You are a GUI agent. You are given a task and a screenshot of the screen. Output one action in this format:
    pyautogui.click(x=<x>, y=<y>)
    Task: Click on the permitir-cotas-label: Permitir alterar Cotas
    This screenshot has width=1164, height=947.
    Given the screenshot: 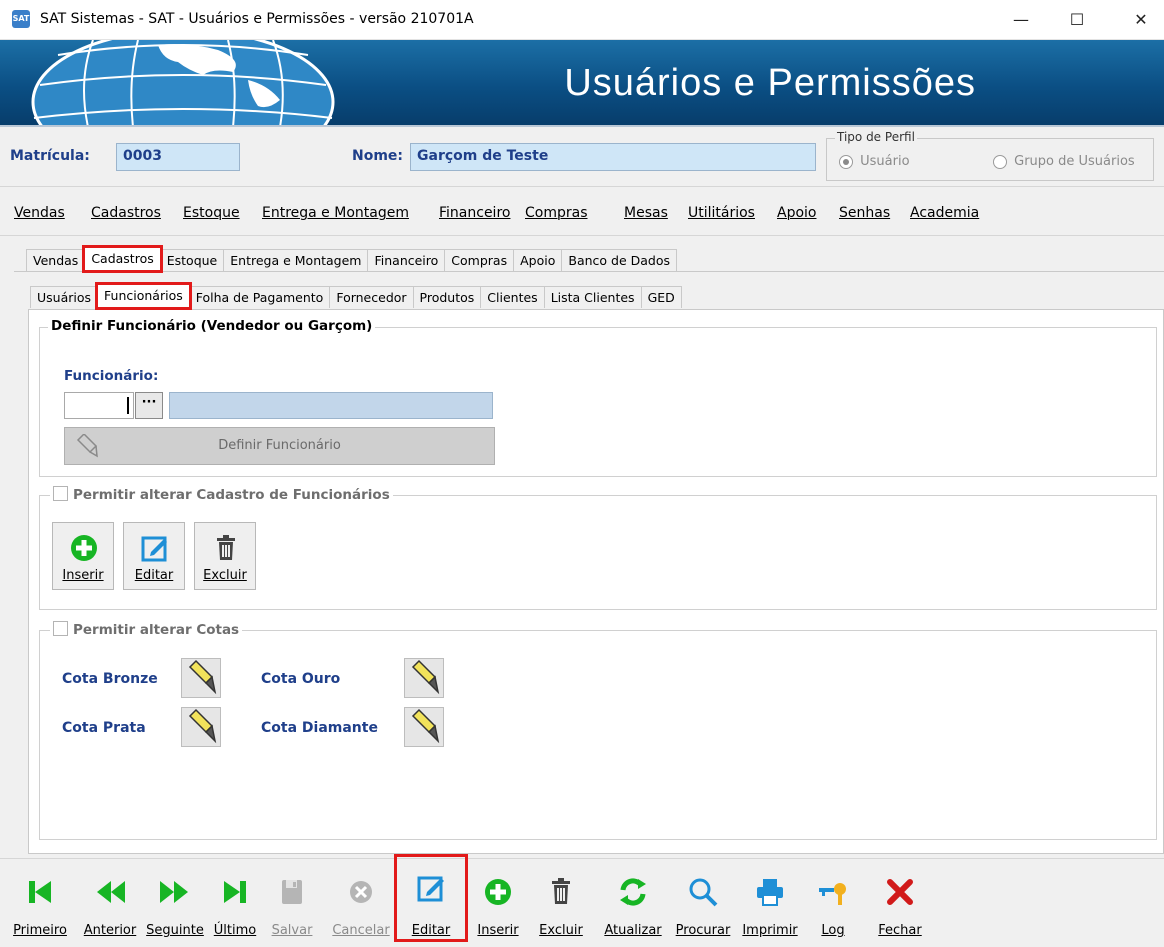 What is the action you would take?
    pyautogui.click(x=156, y=630)
    